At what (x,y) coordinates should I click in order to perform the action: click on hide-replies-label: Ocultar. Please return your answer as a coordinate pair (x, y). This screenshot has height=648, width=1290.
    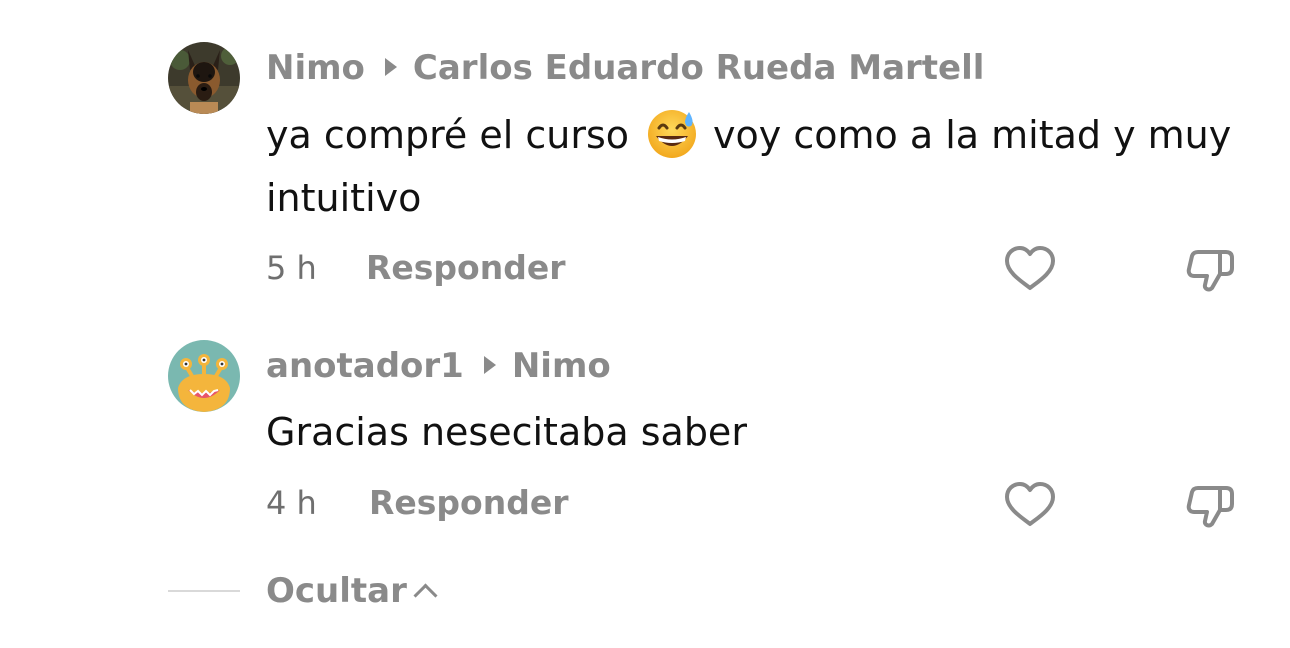
    Looking at the image, I should click on (336, 591).